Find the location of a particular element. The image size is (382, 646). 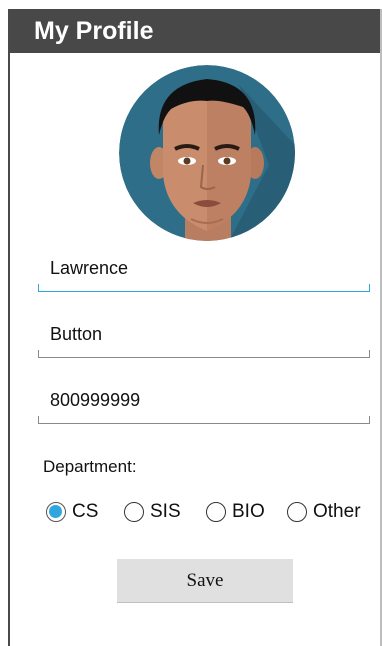

last-name-field: Button is located at coordinates (204, 338).